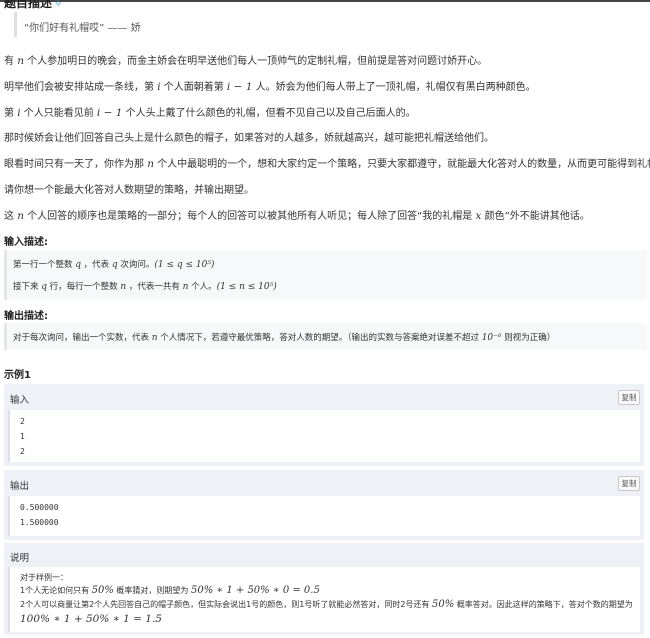 This screenshot has height=638, width=650. What do you see at coordinates (325, 1) in the screenshot?
I see `top-divider` at bounding box center [325, 1].